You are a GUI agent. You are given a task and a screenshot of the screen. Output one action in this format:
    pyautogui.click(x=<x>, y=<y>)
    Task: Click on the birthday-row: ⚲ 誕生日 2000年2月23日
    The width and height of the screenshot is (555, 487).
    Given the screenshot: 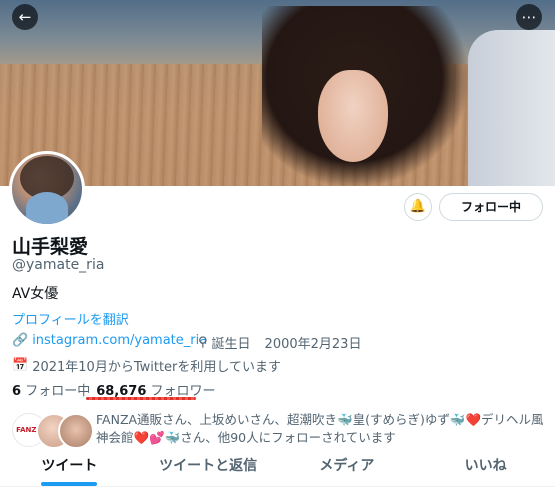 What is the action you would take?
    pyautogui.click(x=279, y=342)
    